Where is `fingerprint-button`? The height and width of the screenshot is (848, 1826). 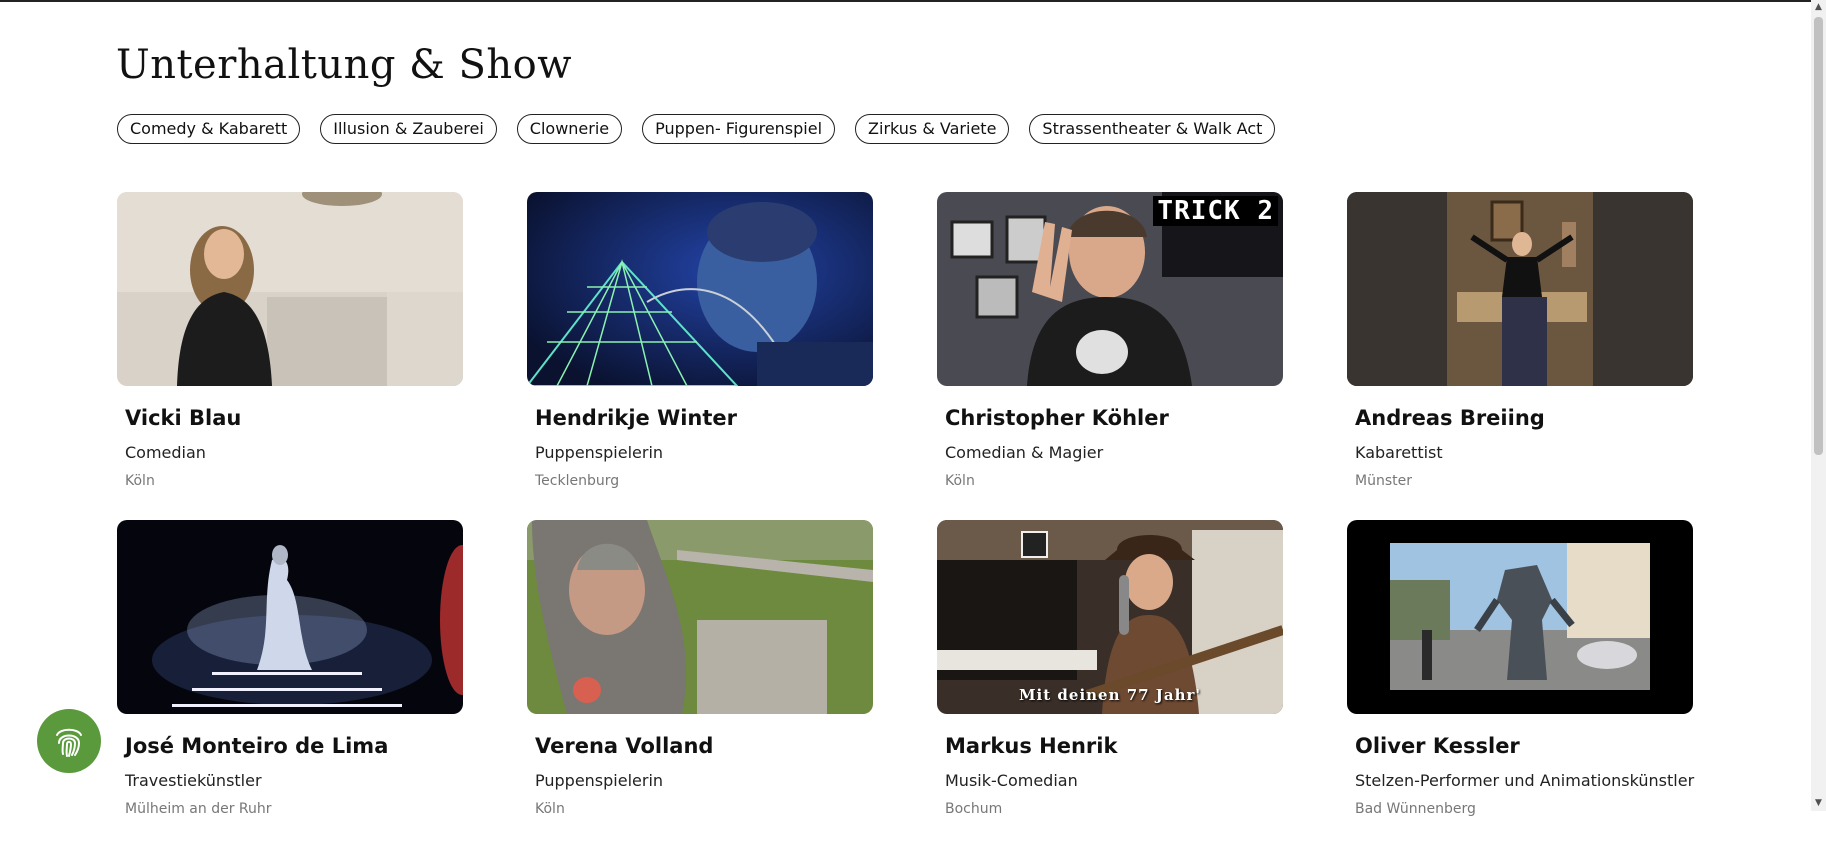 fingerprint-button is located at coordinates (69, 741).